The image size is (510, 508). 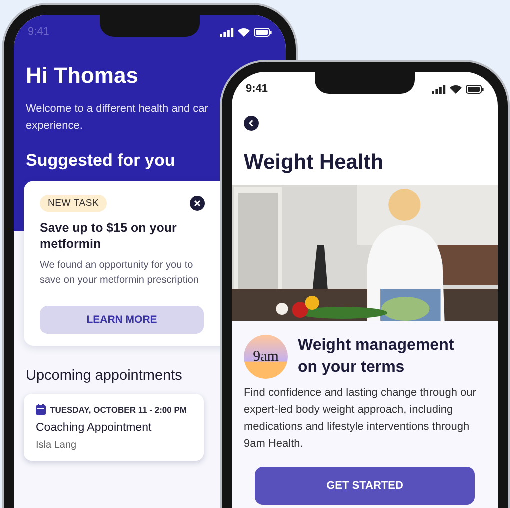 What do you see at coordinates (251, 123) in the screenshot?
I see `back-icon` at bounding box center [251, 123].